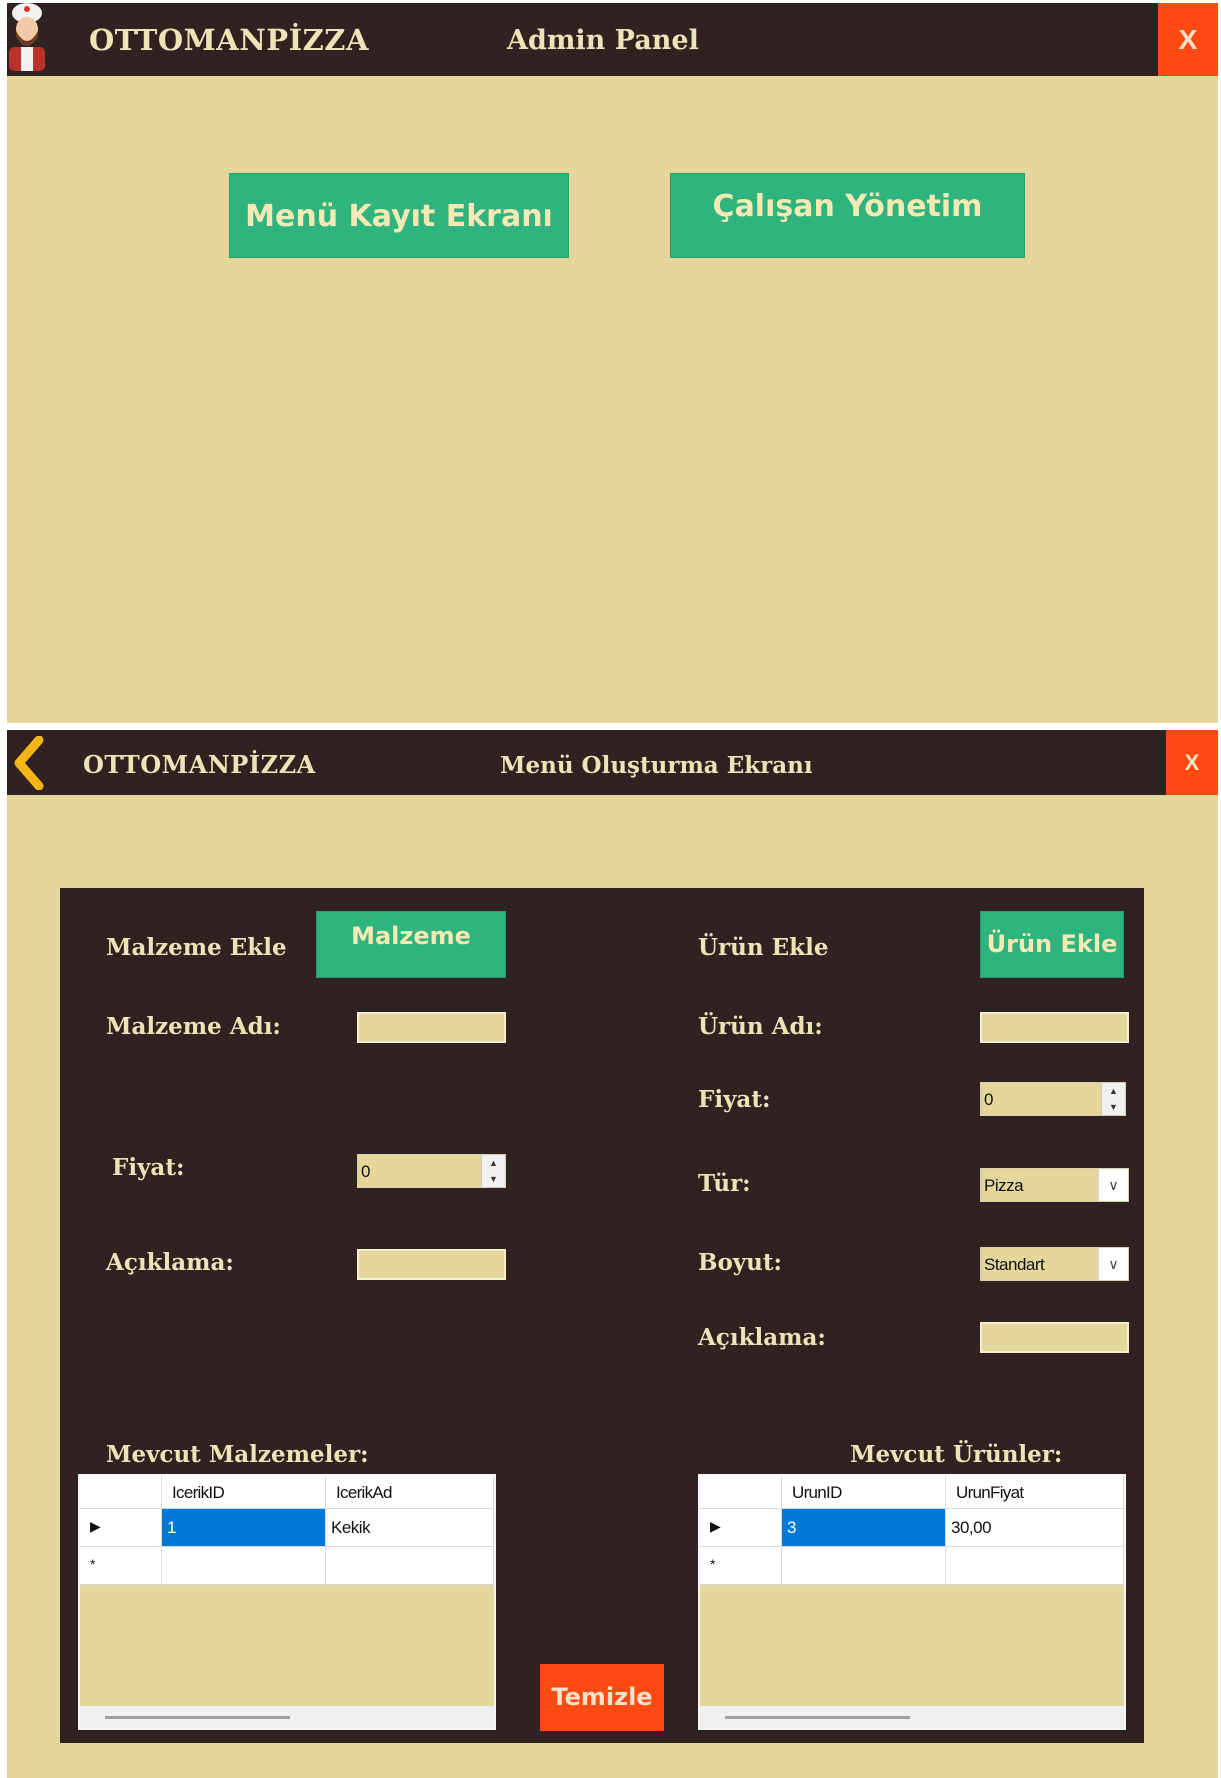  Describe the element at coordinates (760, 1026) in the screenshot. I see `product-name-label: Ürün Adı:` at that location.